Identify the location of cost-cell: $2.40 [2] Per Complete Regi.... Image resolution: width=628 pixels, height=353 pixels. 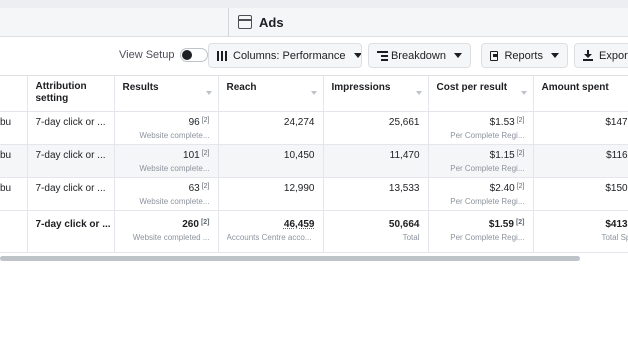
(481, 194).